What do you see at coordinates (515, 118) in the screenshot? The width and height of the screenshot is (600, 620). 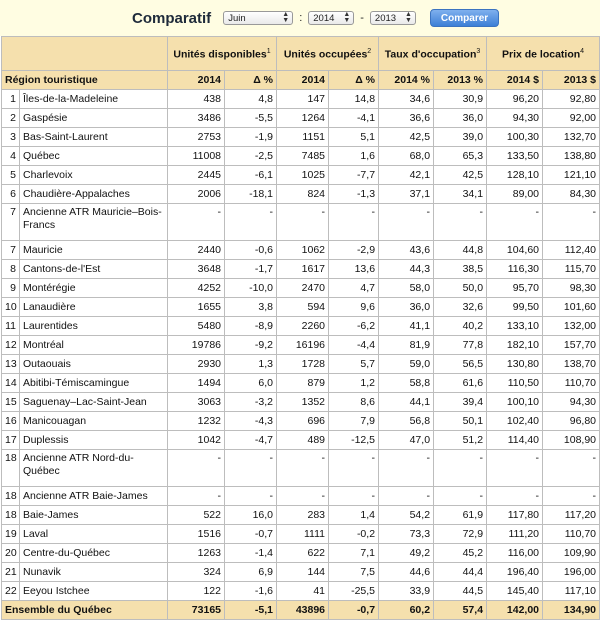 I see `cell-price-2014: 94,30` at bounding box center [515, 118].